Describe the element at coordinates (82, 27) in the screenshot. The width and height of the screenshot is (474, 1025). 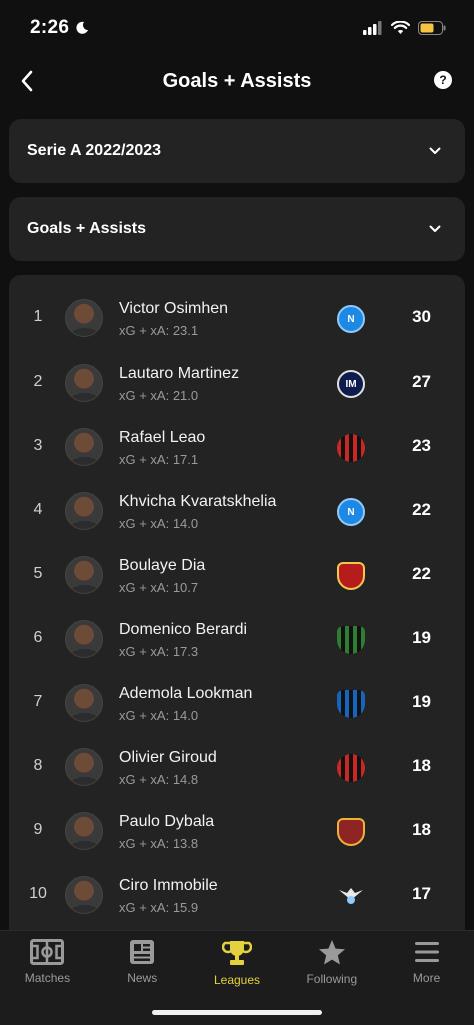
I see `moon-icon` at that location.